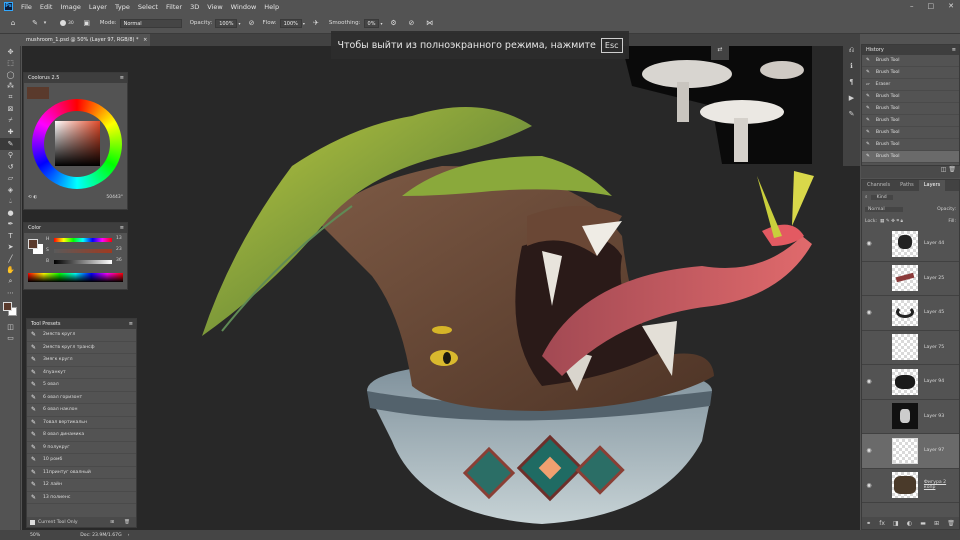 This screenshot has width=960, height=540. I want to click on list-item: ✎ 13 полиенс, so click(81, 498).